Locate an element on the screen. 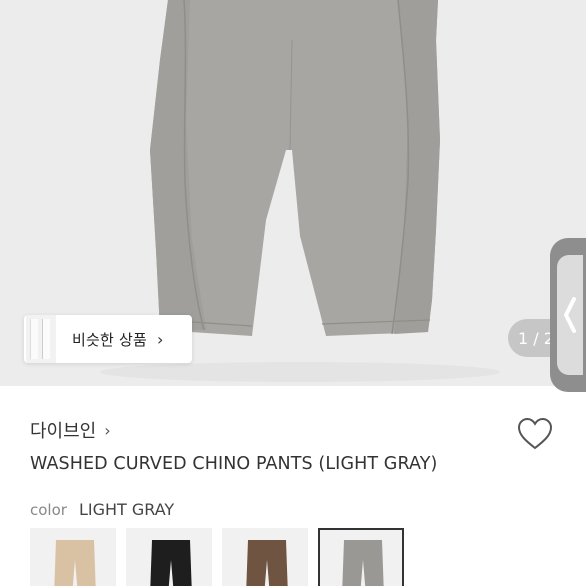 This screenshot has height=586, width=586. side-panel-handle-inner is located at coordinates (570, 315).